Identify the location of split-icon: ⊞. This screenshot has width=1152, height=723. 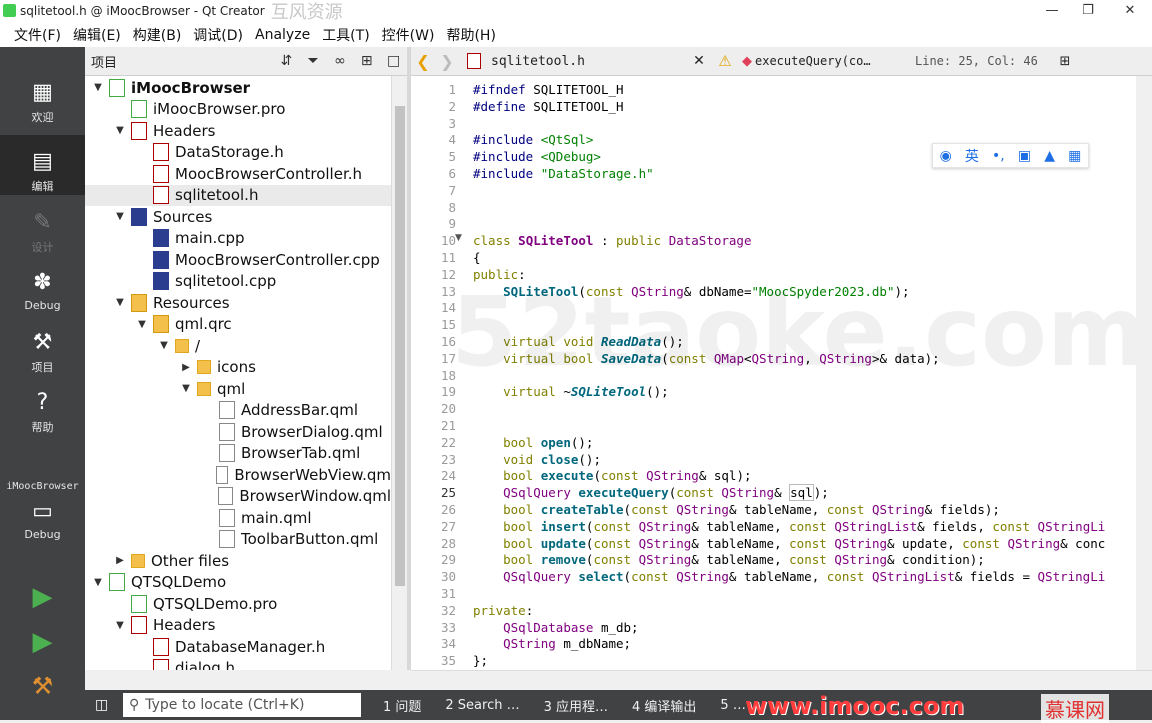
(366, 61).